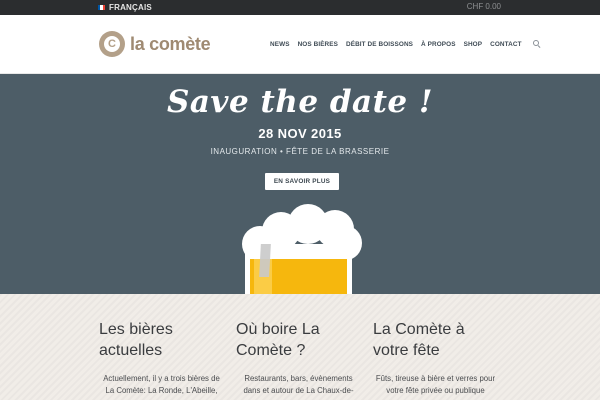 The width and height of the screenshot is (600, 400). I want to click on column-title: La Comète à votre fête, so click(419, 340).